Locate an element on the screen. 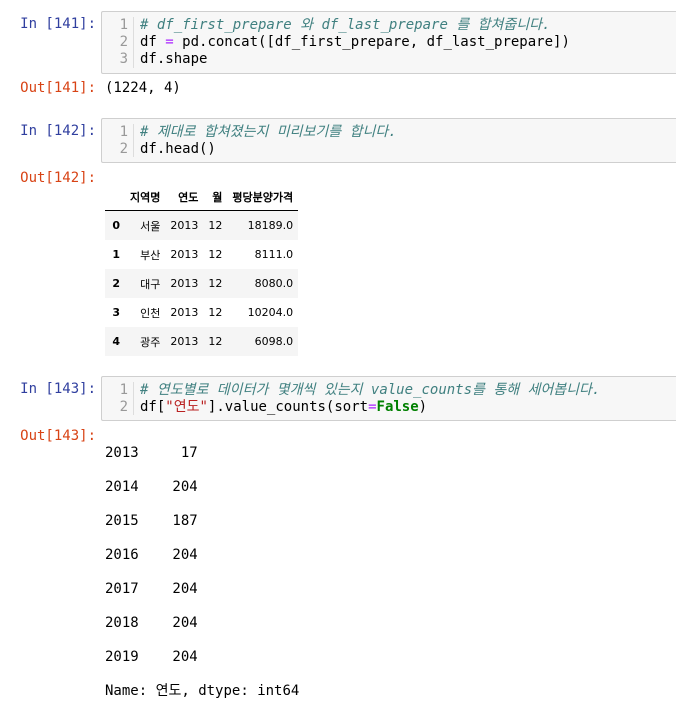  table-row: 3 인천 2013 12 10204.0 is located at coordinates (201, 312).